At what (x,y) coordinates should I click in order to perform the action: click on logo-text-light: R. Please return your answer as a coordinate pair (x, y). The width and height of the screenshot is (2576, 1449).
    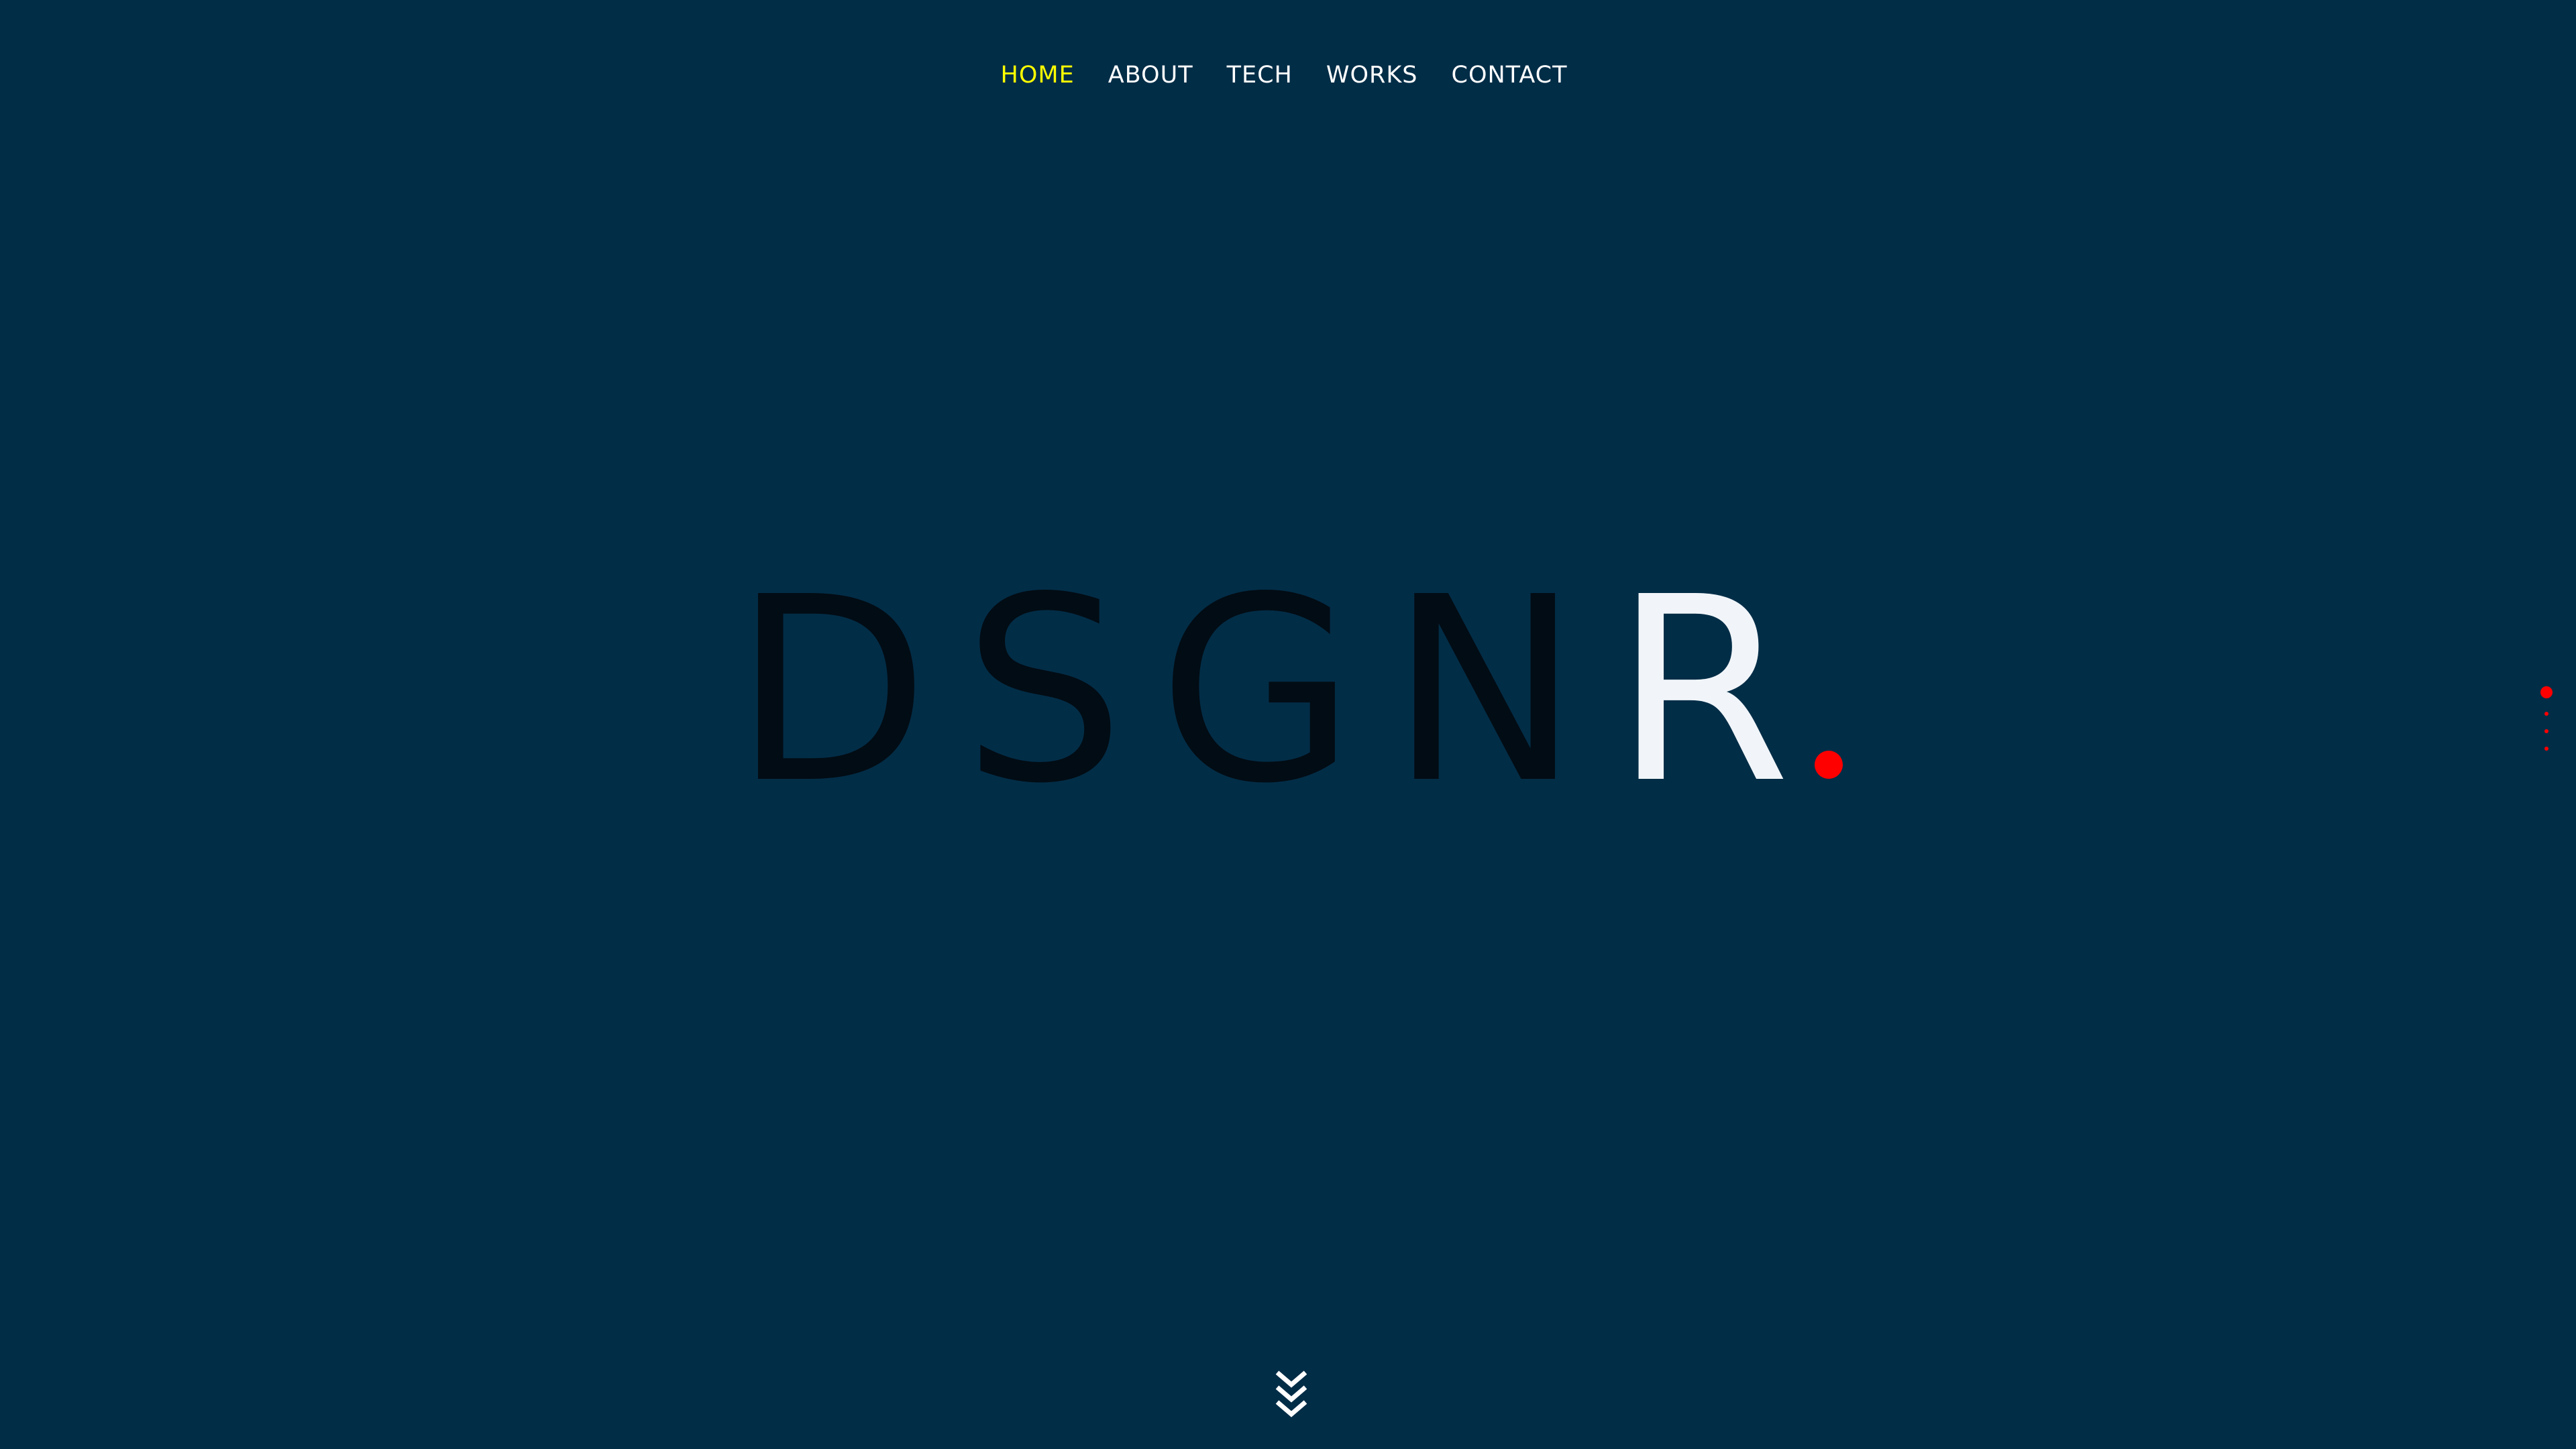
    Looking at the image, I should click on (1719, 690).